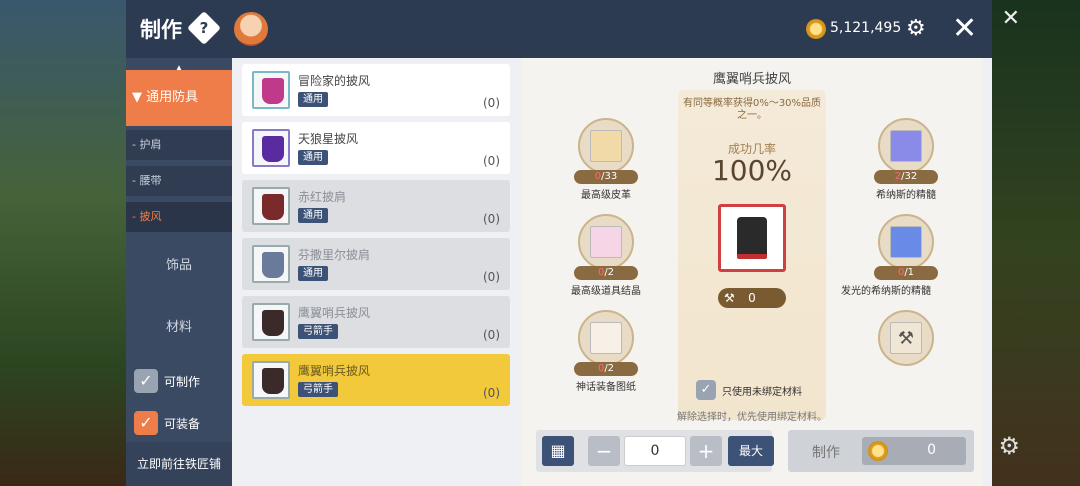 This screenshot has width=1080, height=486. What do you see at coordinates (376, 322) in the screenshot?
I see `list-item: 鹰翼哨兵披风 弓箭手 (0)` at bounding box center [376, 322].